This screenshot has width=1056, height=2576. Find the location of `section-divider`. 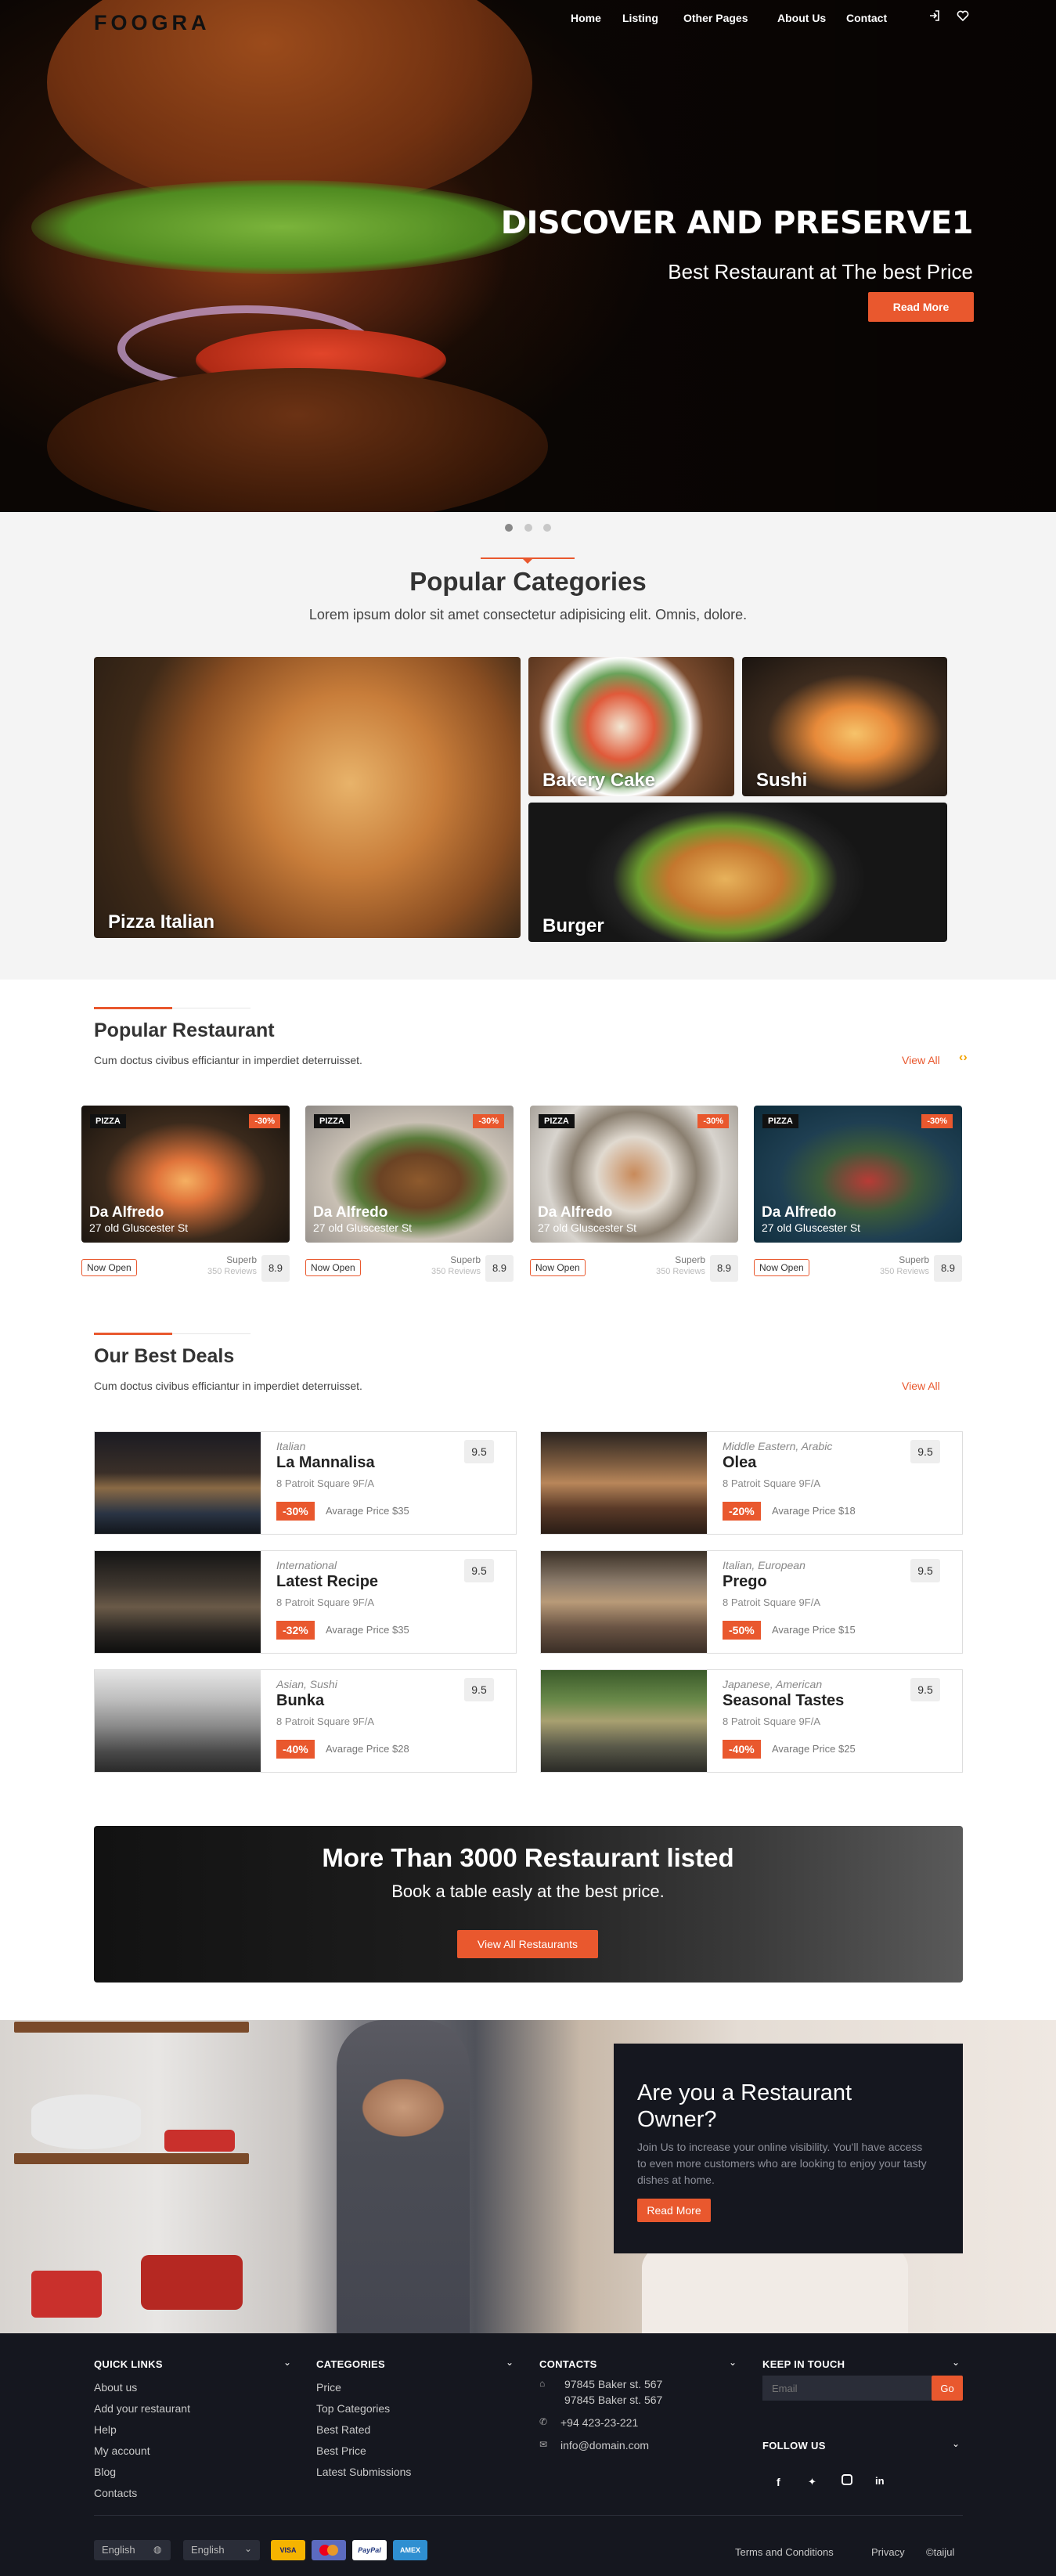

section-divider is located at coordinates (133, 1334).